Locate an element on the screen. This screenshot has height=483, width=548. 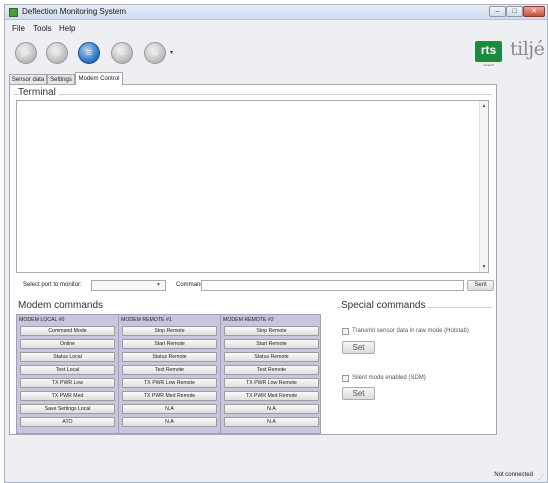
status-local-button: Status Local is located at coordinates (67, 357).